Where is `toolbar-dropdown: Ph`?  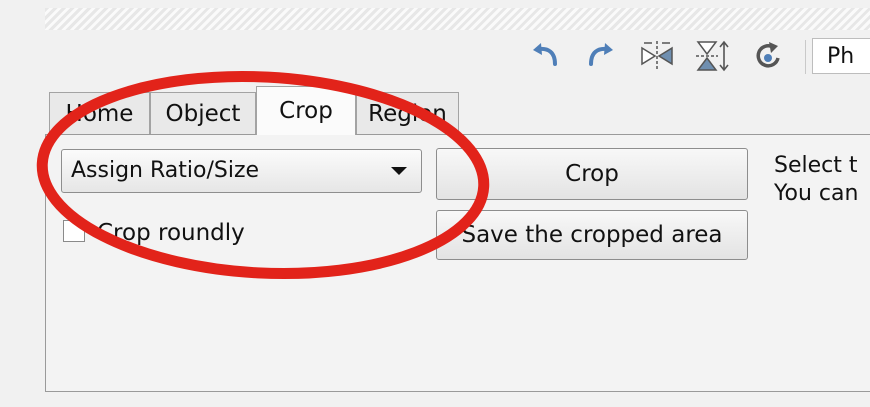
toolbar-dropdown: Ph is located at coordinates (841, 56).